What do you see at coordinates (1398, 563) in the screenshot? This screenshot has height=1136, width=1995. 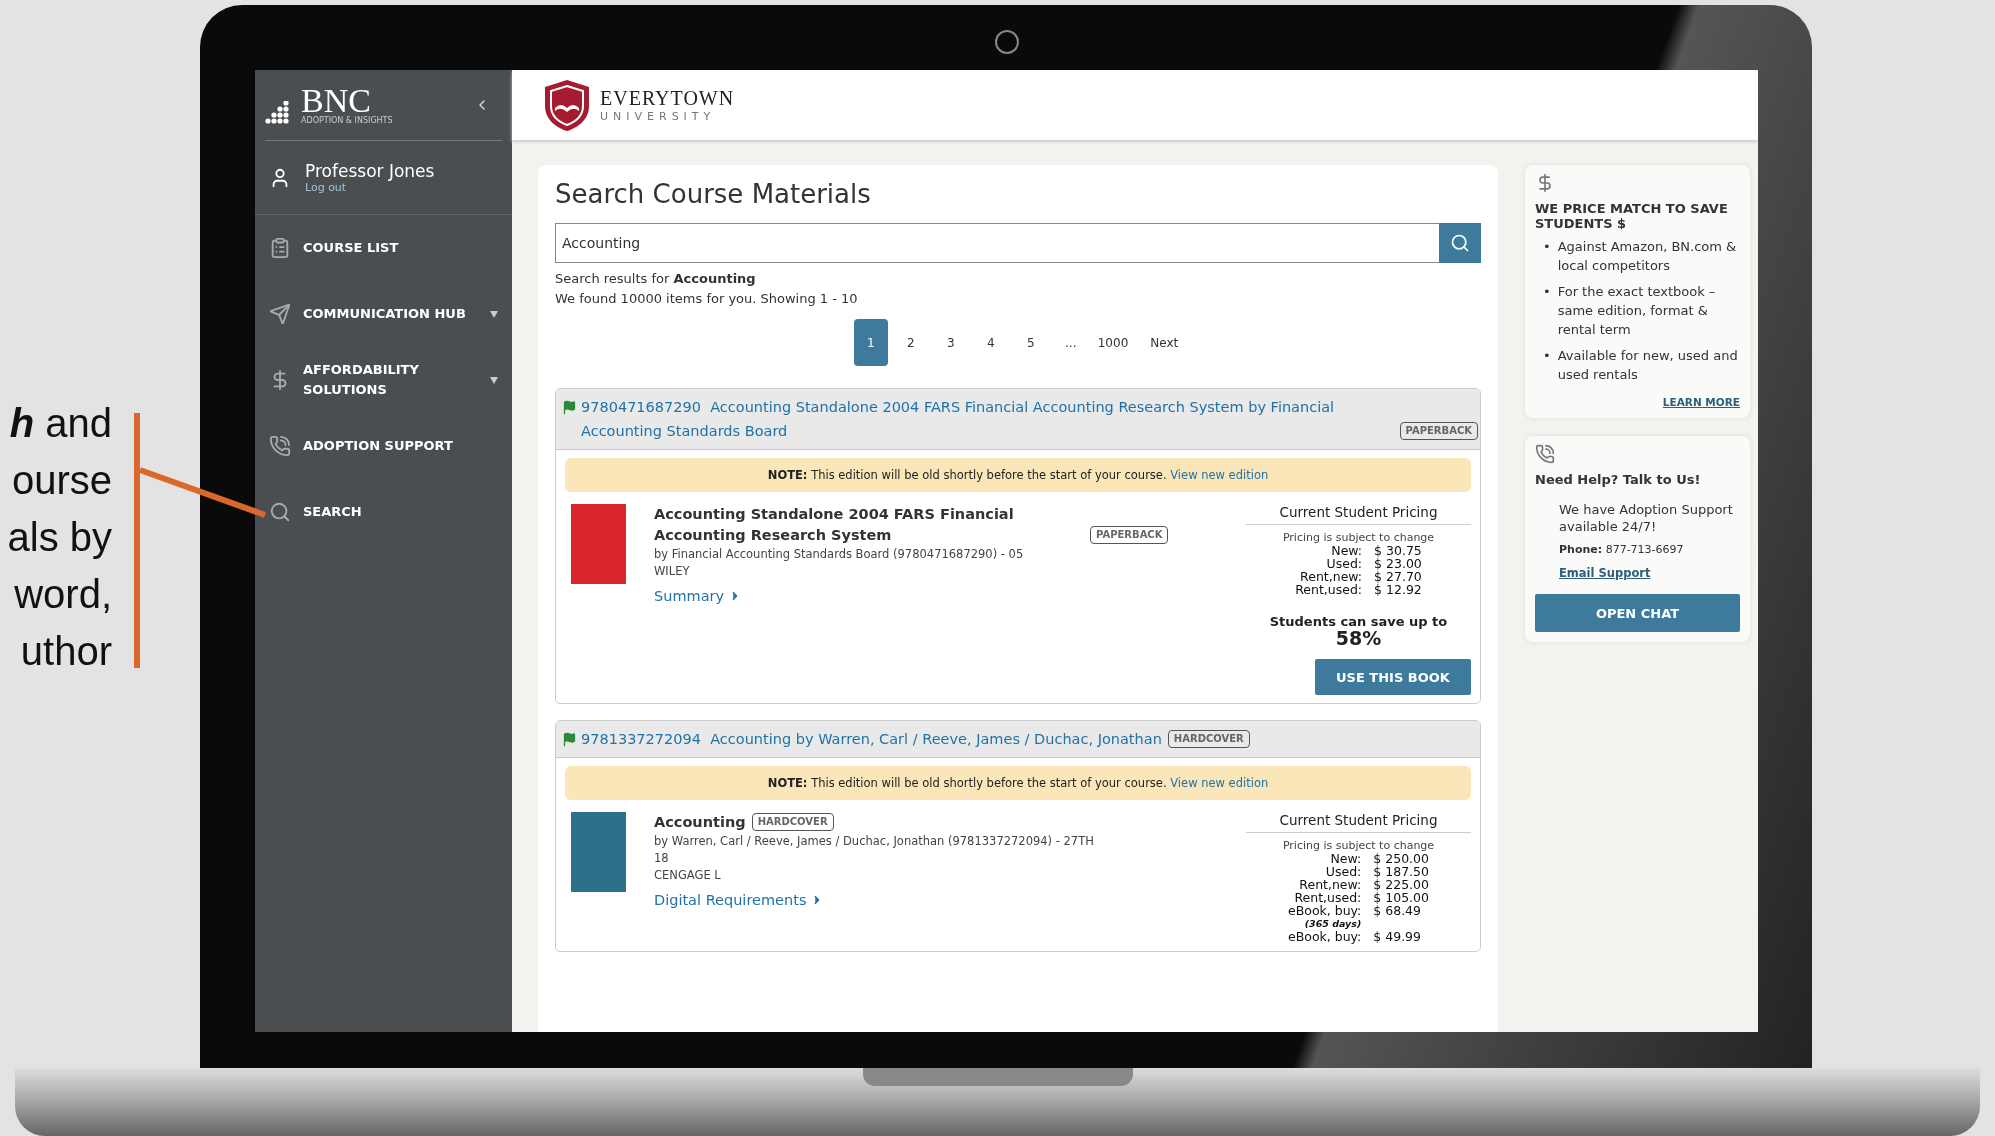 I see `price-value: $ 23.00` at bounding box center [1398, 563].